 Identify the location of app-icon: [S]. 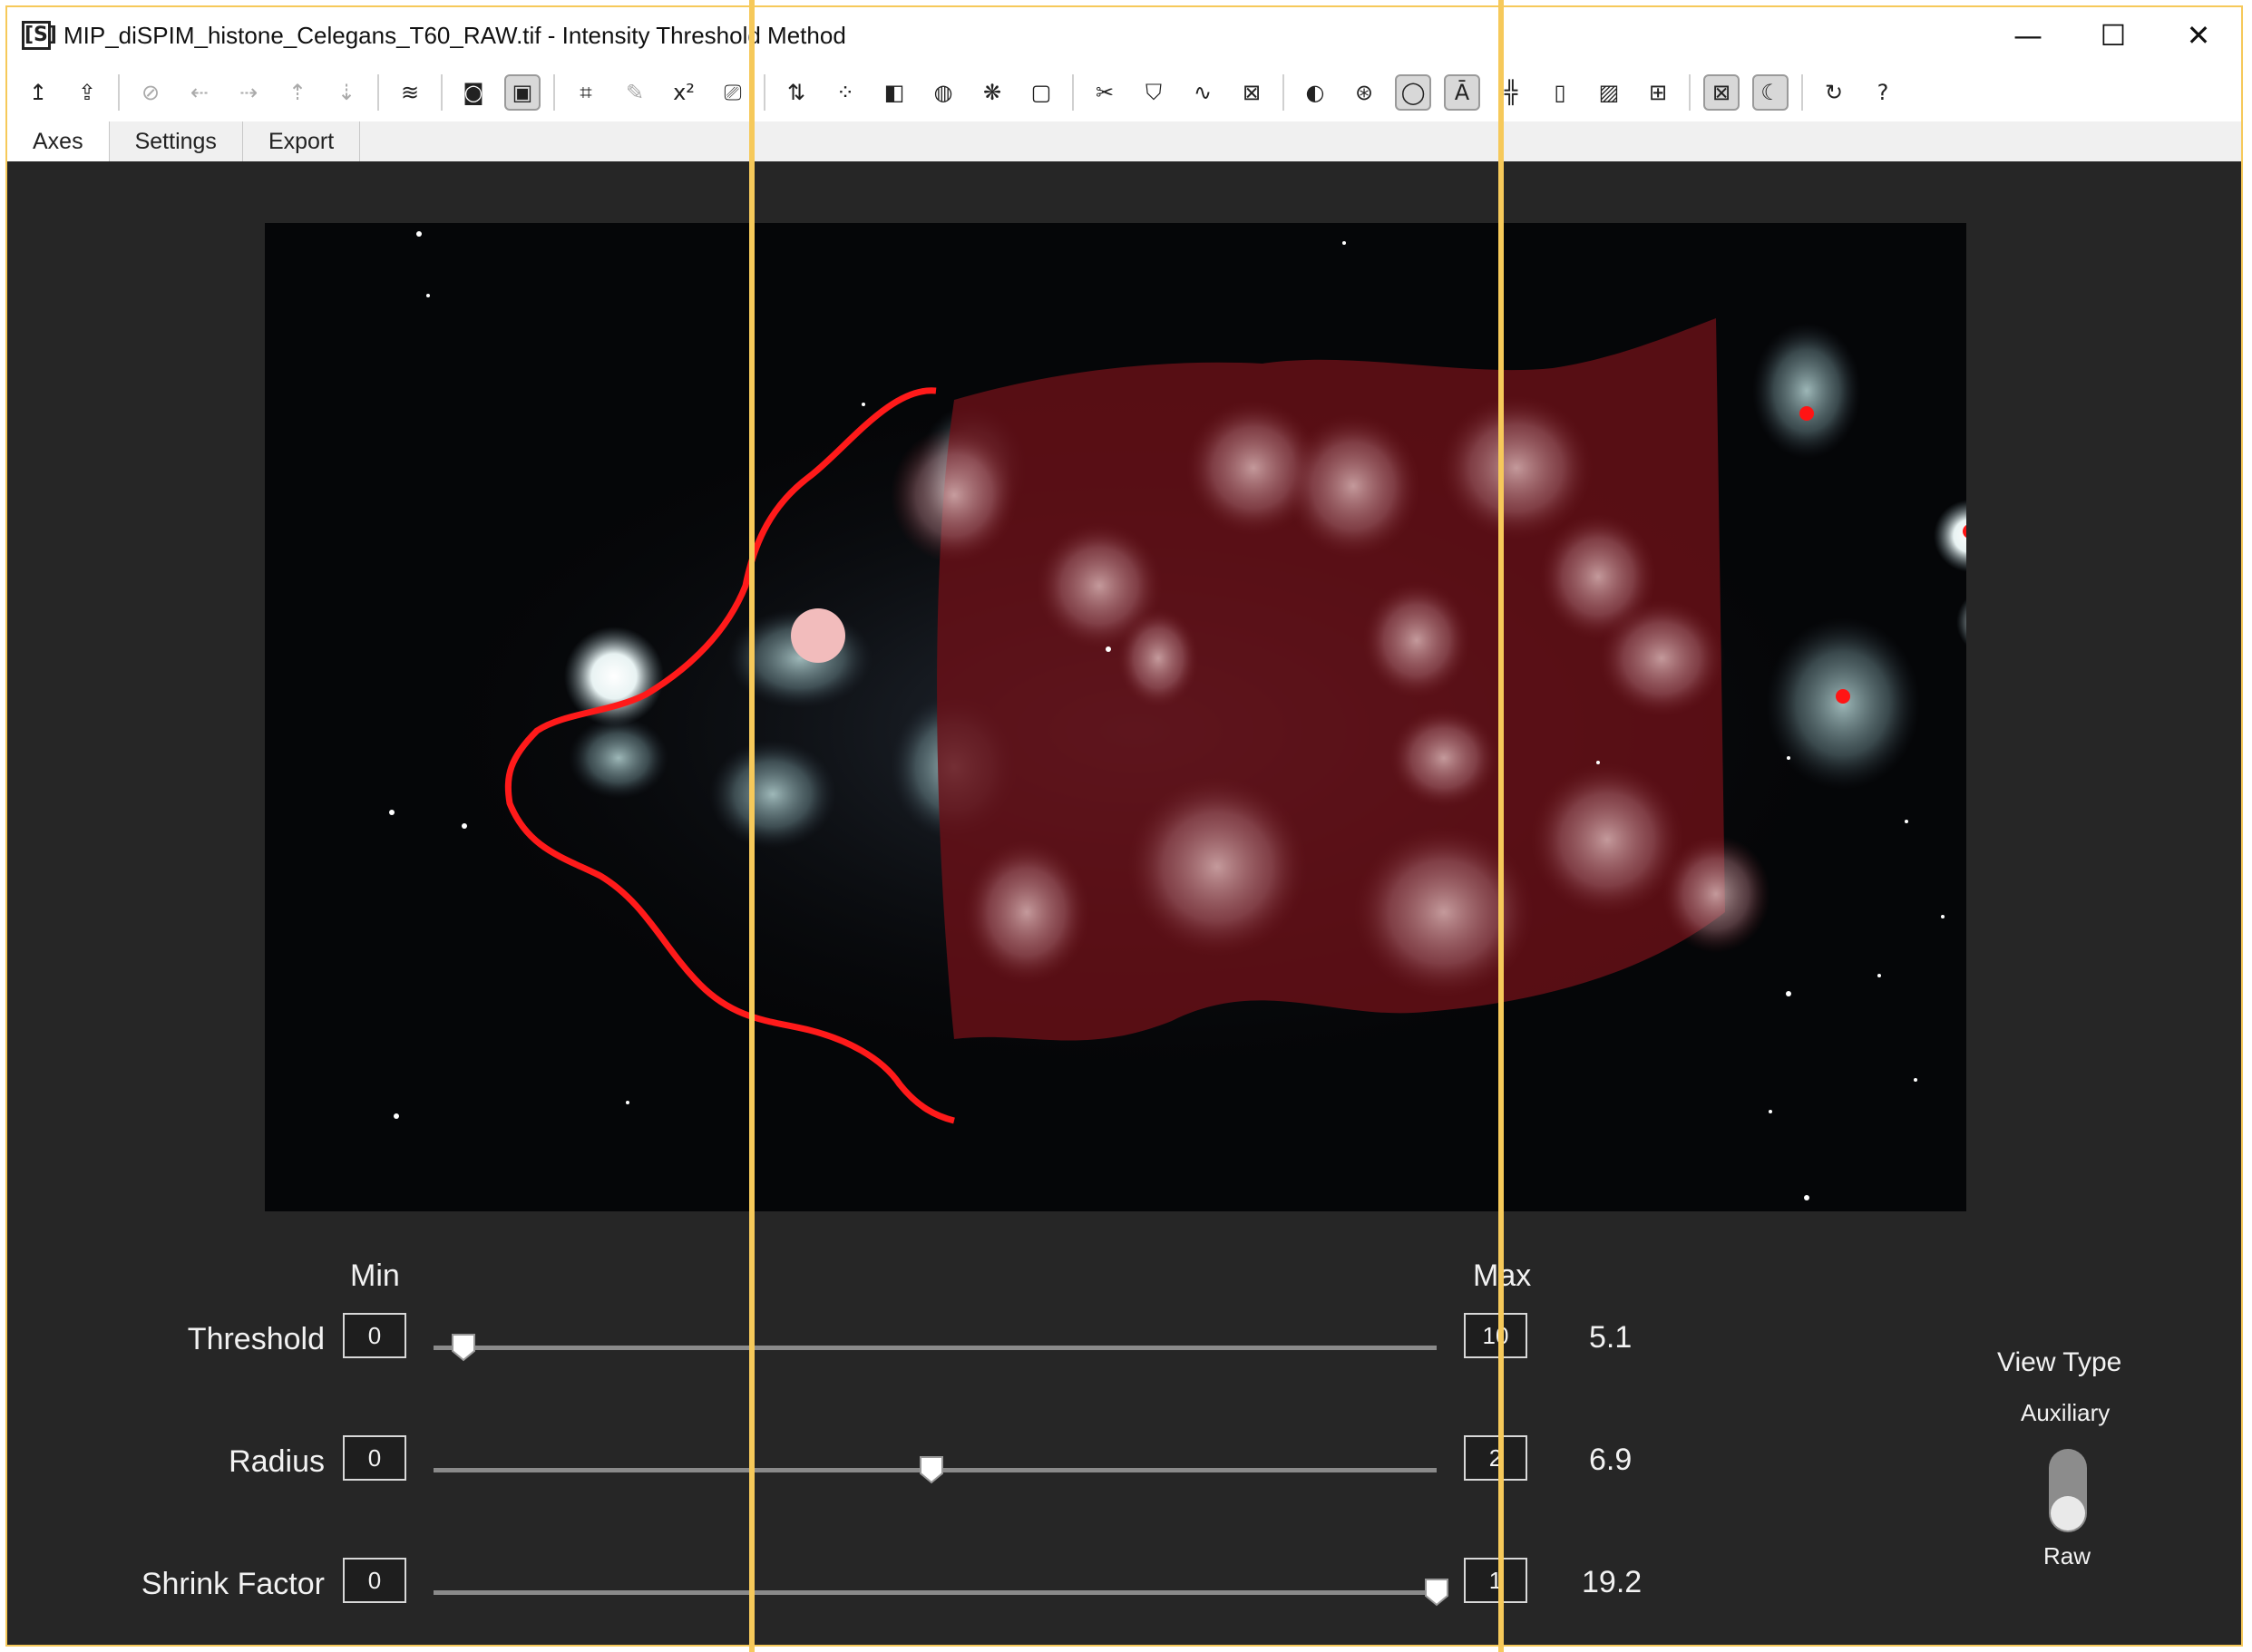
(40, 36).